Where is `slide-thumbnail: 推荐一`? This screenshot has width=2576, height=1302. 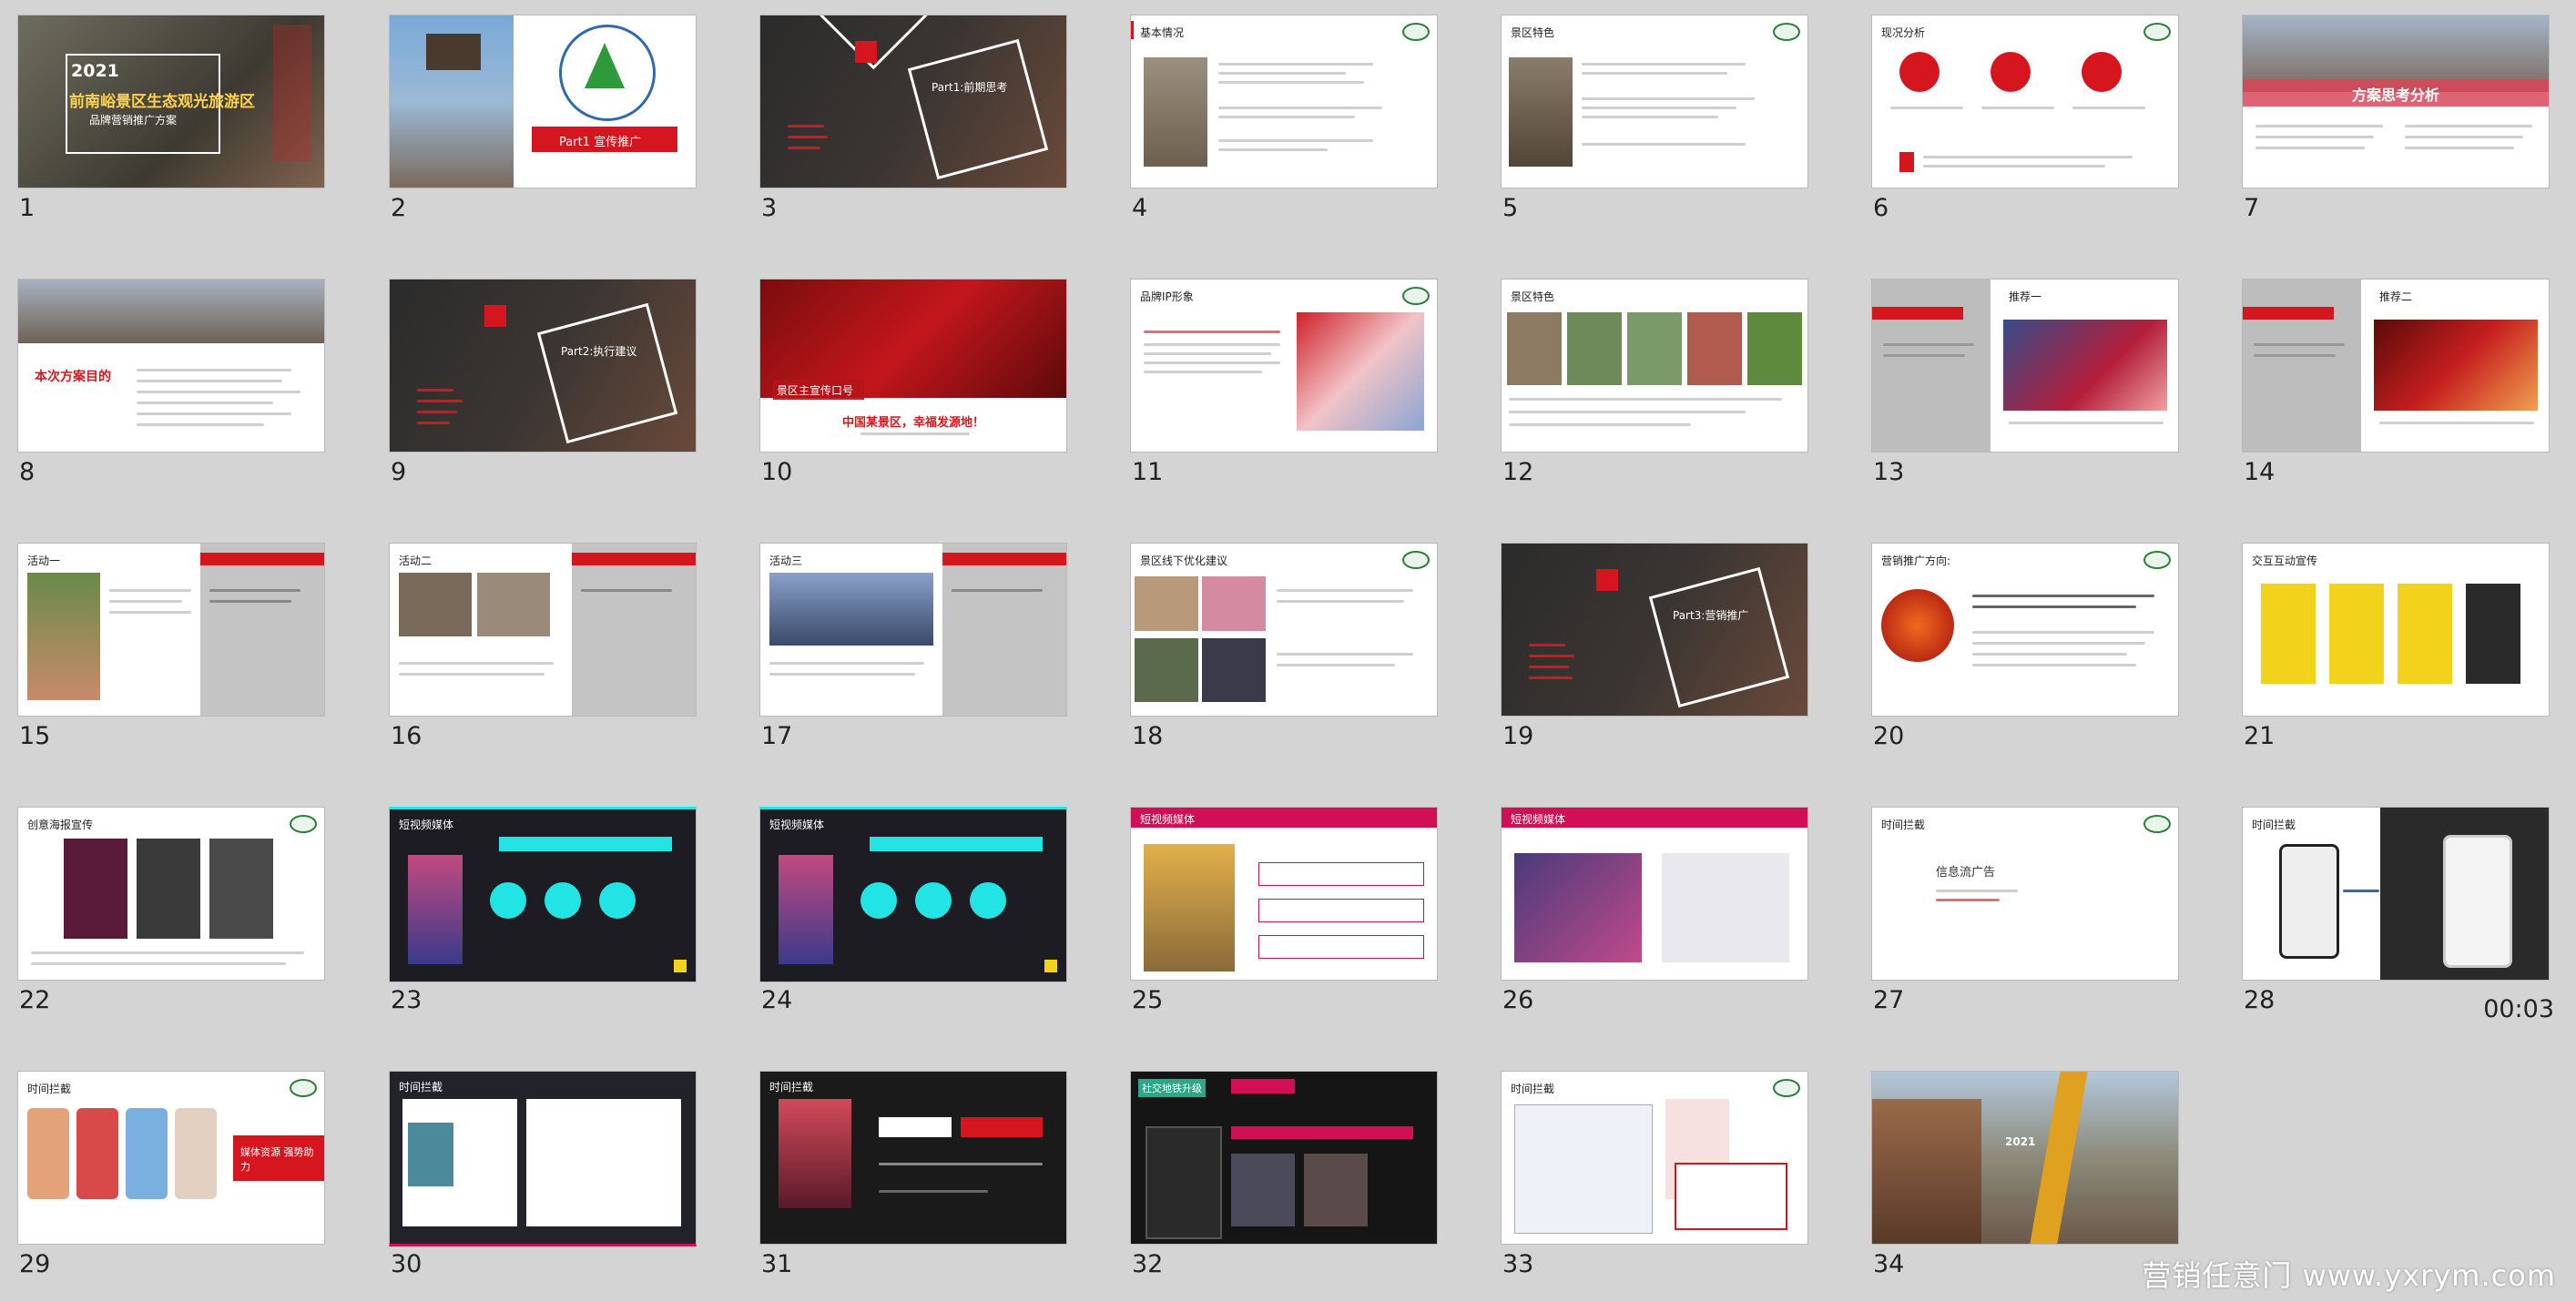
slide-thumbnail: 推荐一 is located at coordinates (2025, 366).